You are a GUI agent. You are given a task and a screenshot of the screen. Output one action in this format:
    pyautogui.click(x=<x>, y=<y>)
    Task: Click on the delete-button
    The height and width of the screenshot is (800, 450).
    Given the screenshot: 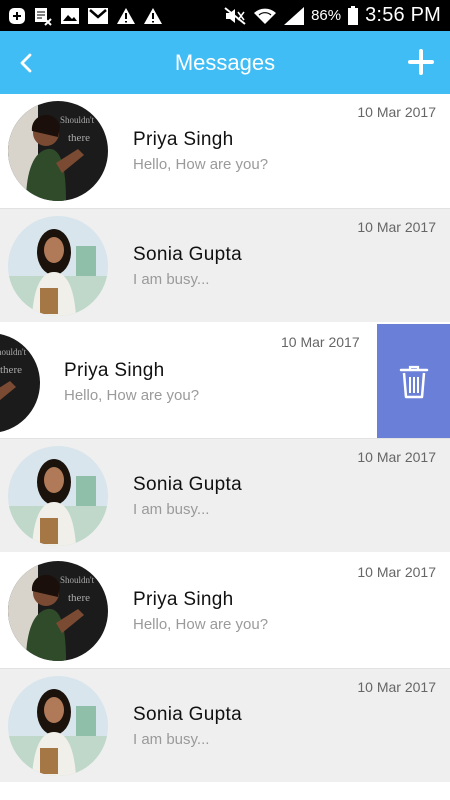 What is the action you would take?
    pyautogui.click(x=413, y=381)
    